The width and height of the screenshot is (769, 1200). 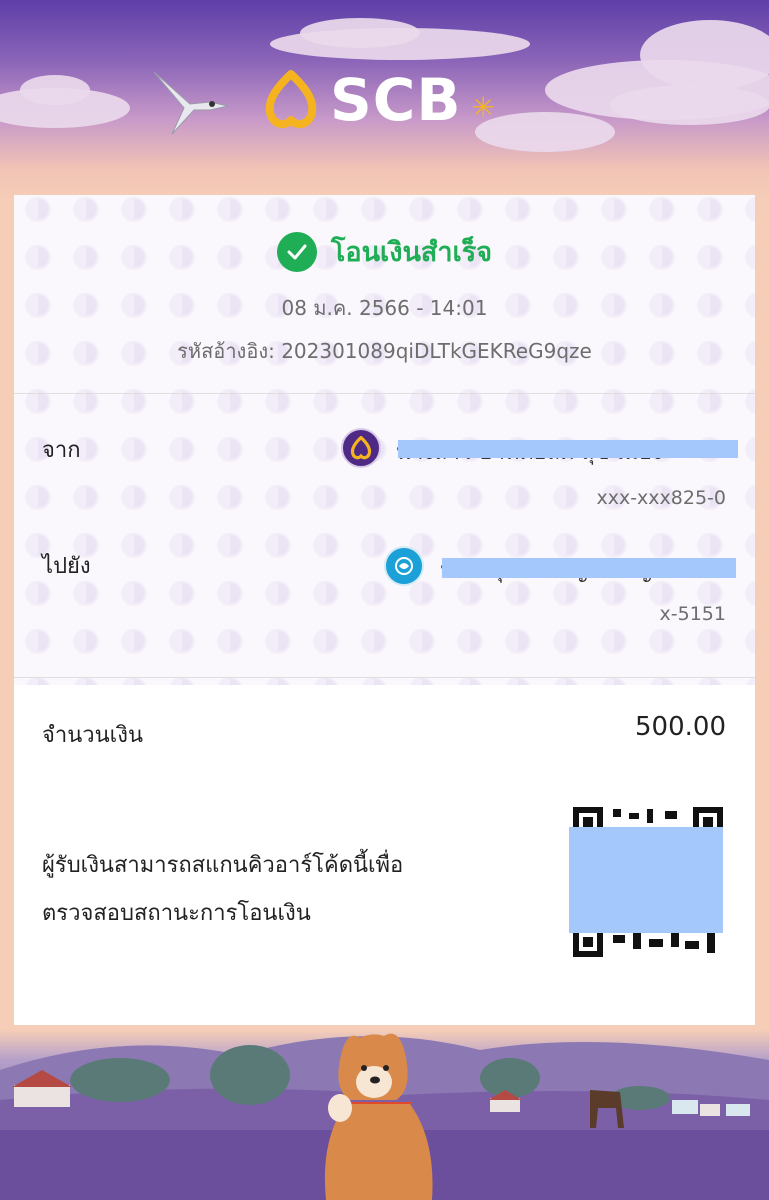 I want to click on verification-qr-code, so click(x=646, y=882).